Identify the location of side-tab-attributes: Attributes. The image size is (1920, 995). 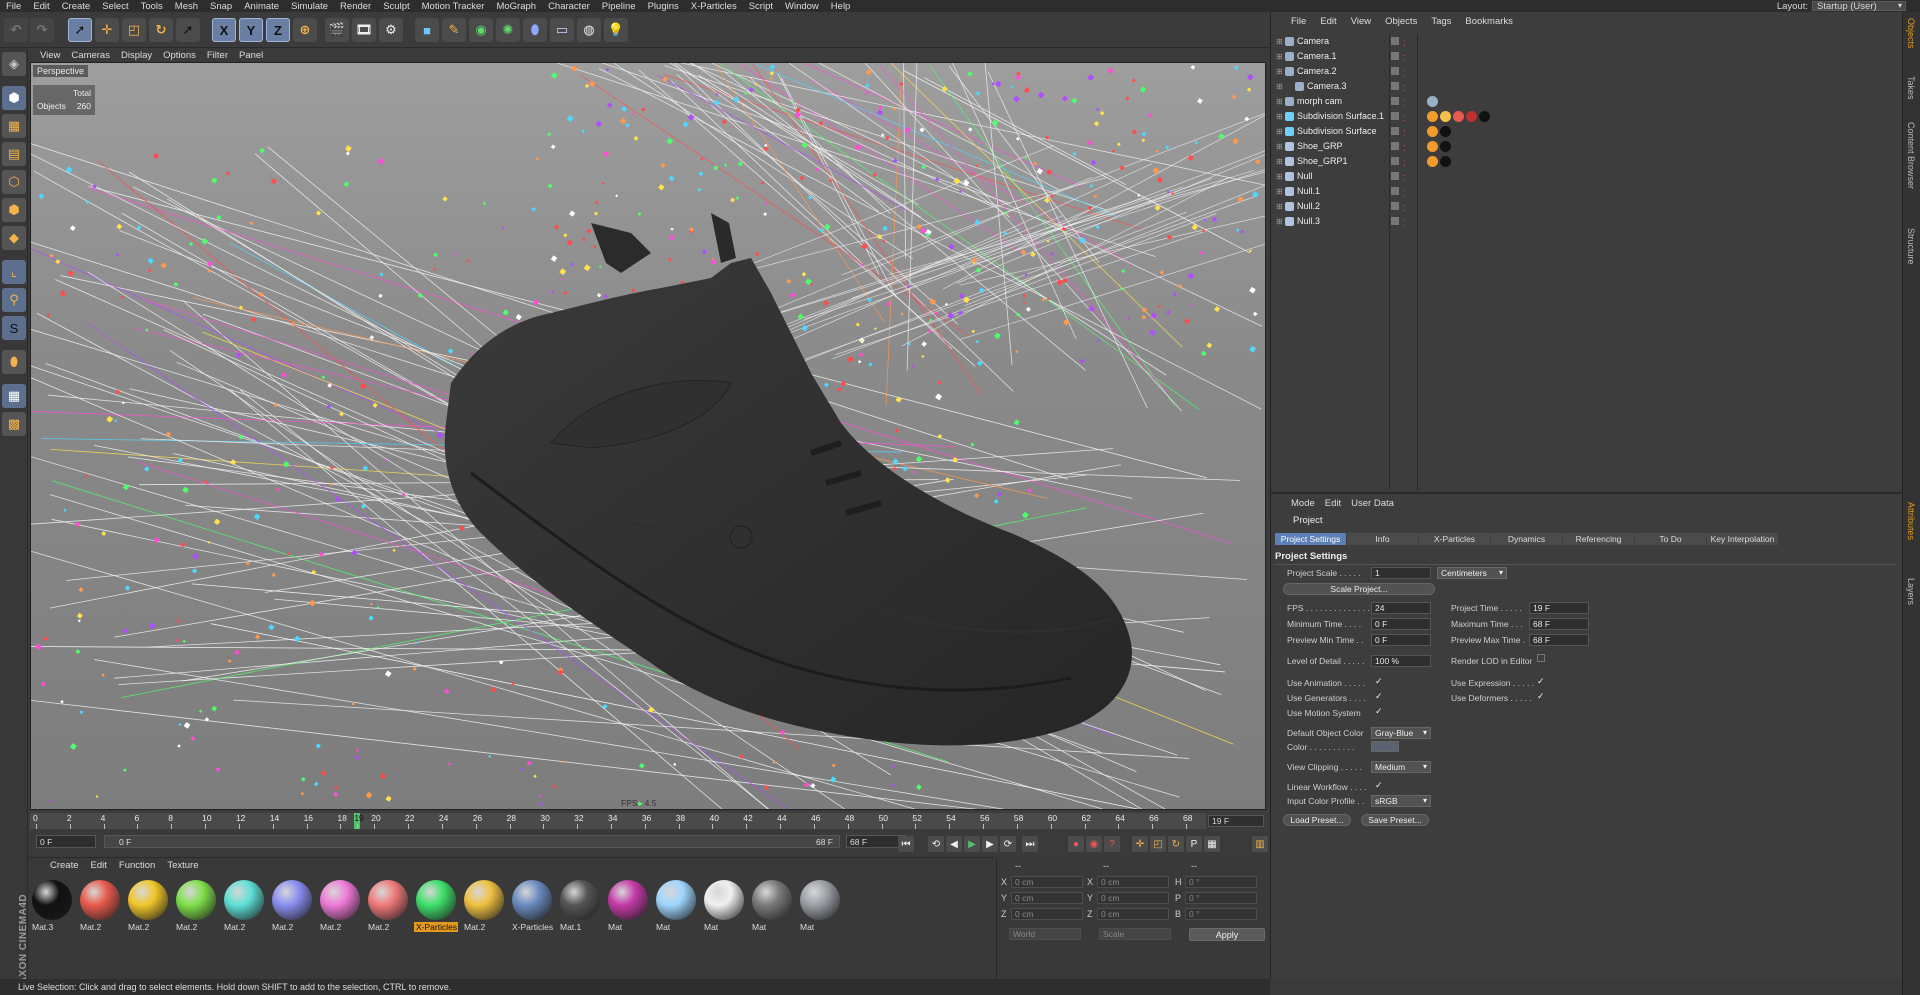
(1911, 521).